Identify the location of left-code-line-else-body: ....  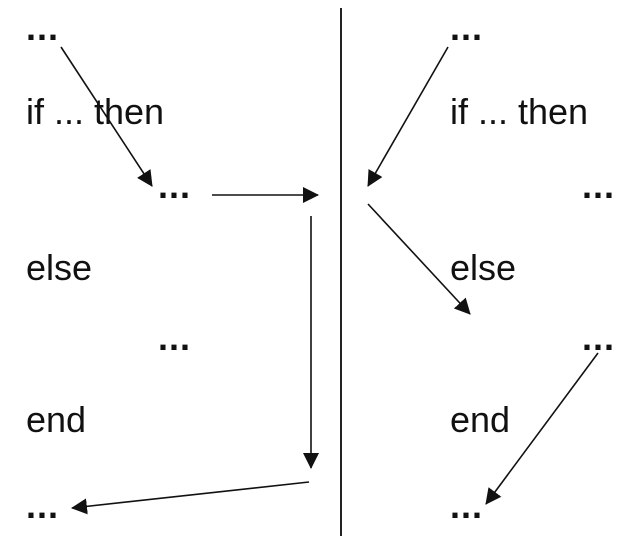
(175, 337).